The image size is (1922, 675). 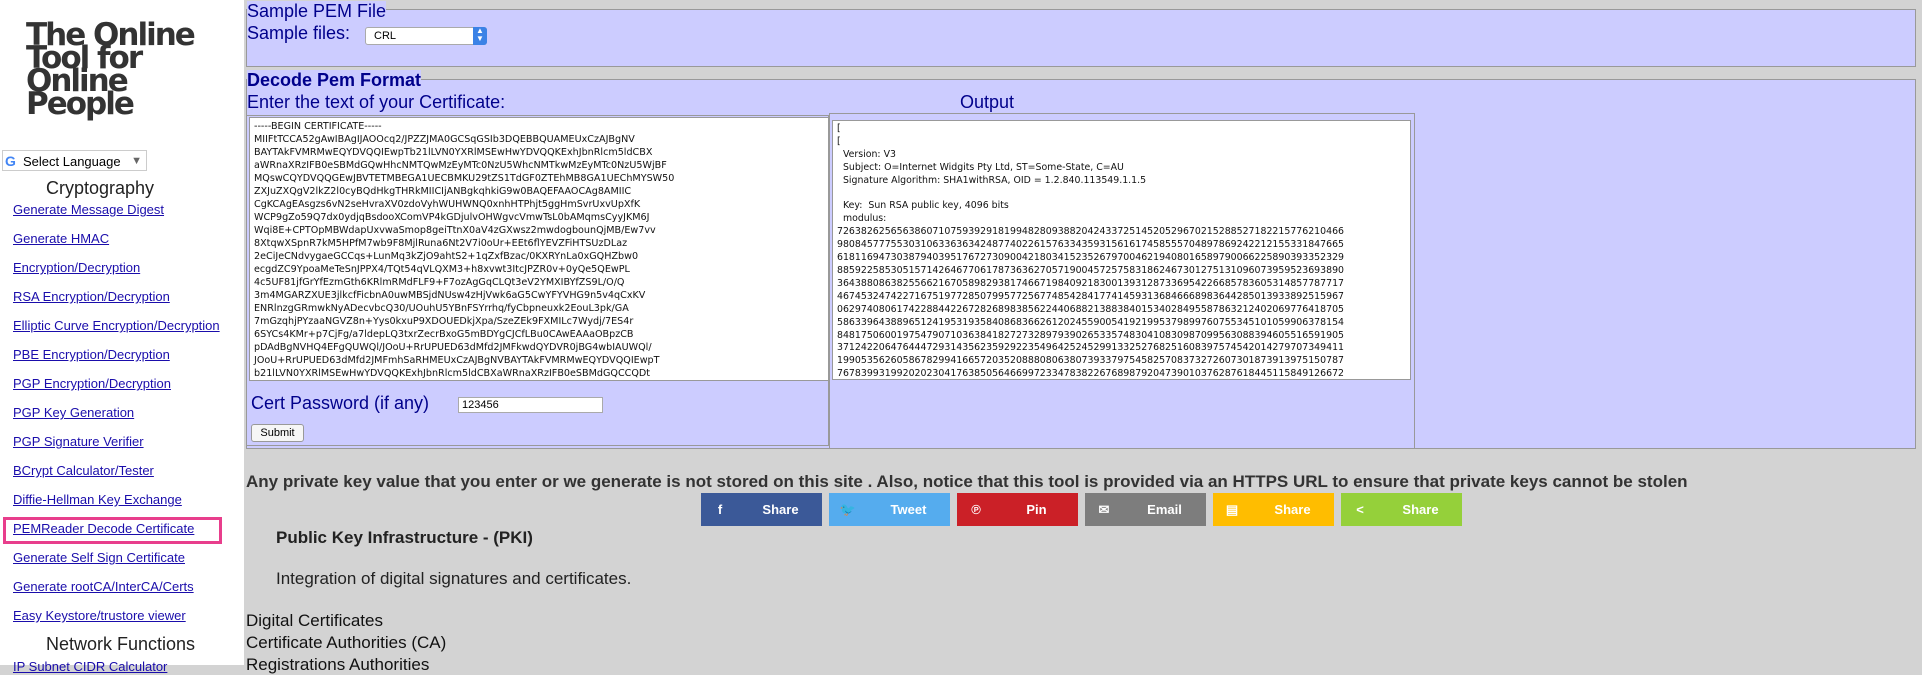 I want to click on sample-pem-legend: Sample PEM File, so click(x=317, y=11).